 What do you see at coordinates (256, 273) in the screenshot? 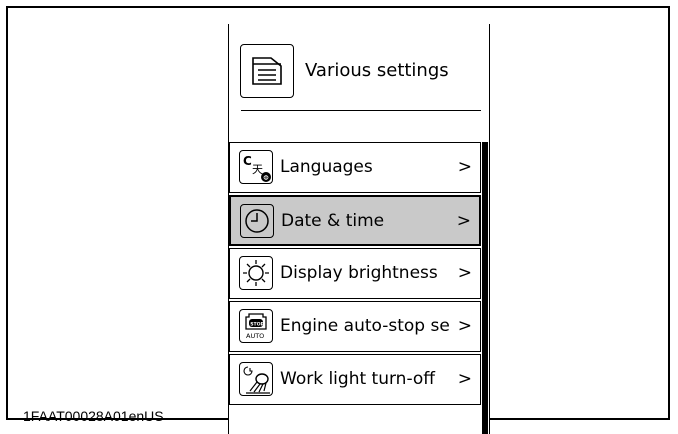
I see `brightness-icon` at bounding box center [256, 273].